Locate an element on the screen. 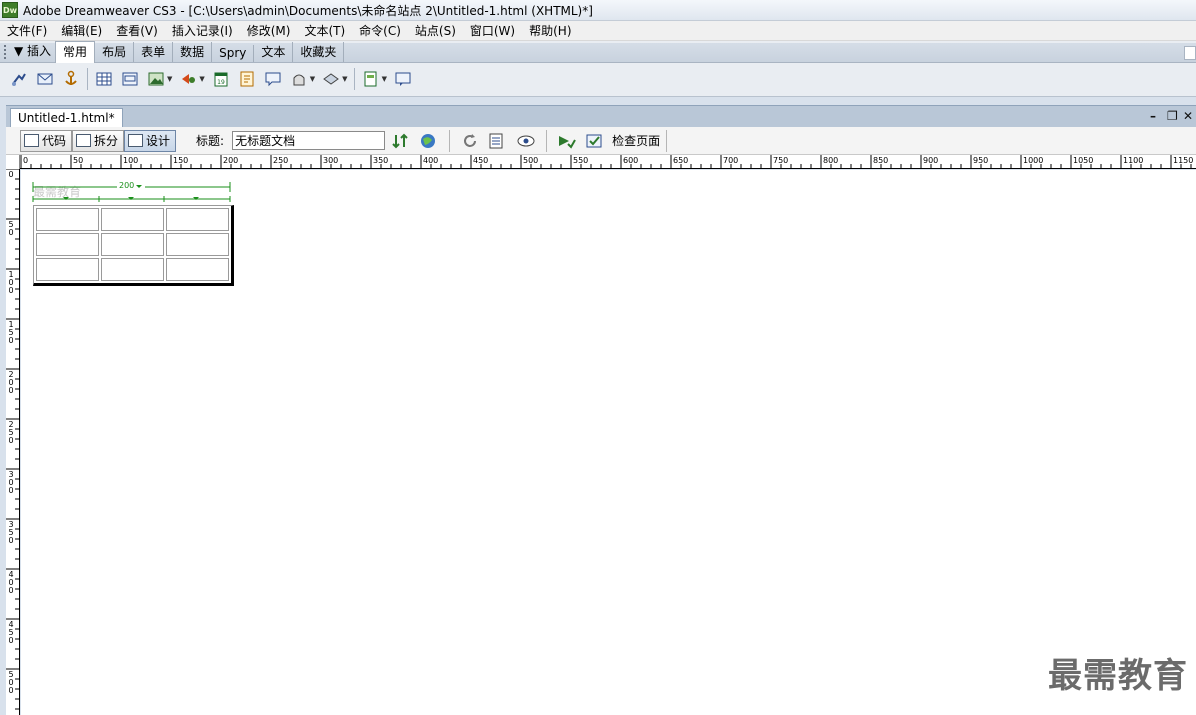 This screenshot has height=715, width=1196. preview-browser-icon is located at coordinates (429, 141).